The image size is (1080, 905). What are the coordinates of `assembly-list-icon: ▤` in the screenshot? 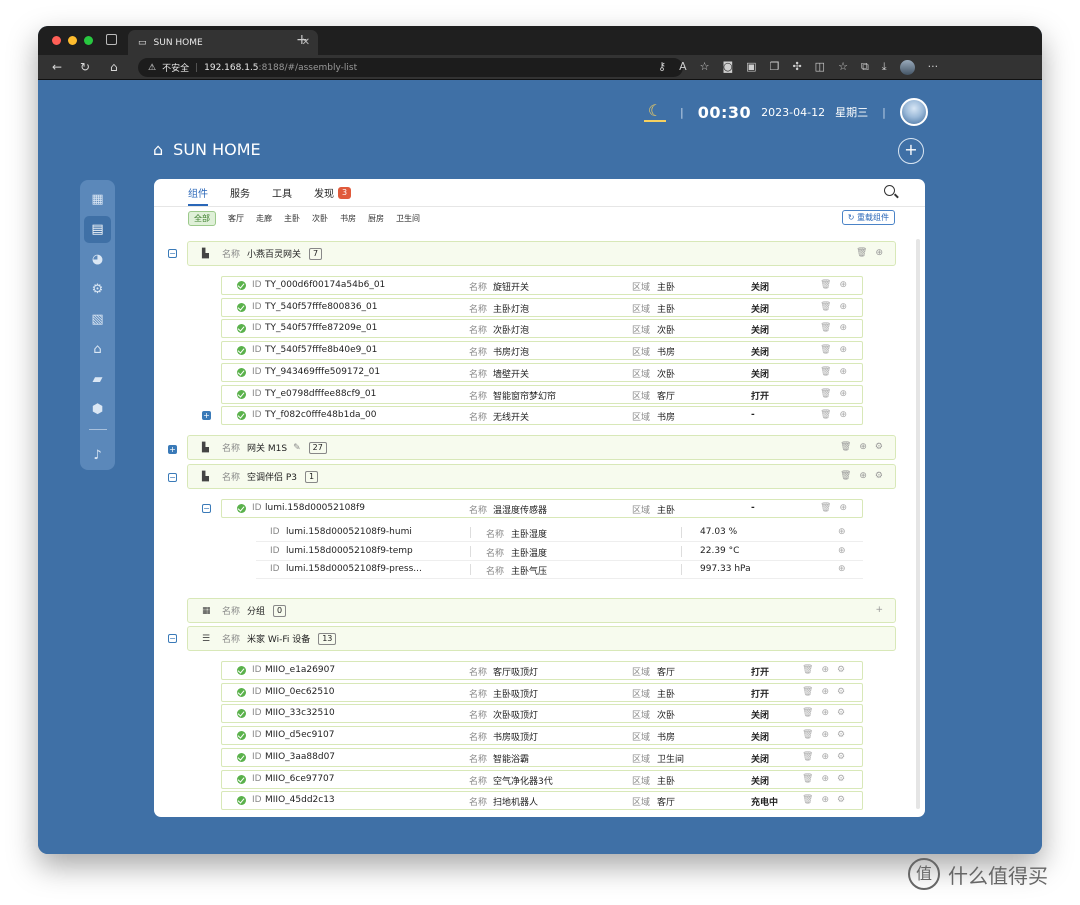 It's located at (97, 229).